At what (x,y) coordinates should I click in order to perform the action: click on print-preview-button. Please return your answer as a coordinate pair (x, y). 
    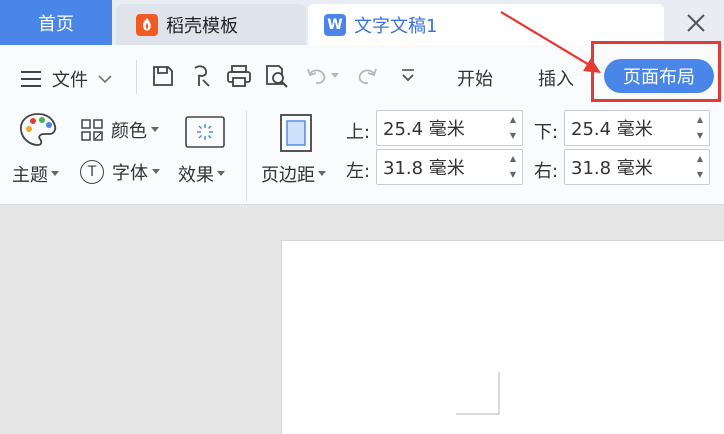
    Looking at the image, I should click on (277, 78).